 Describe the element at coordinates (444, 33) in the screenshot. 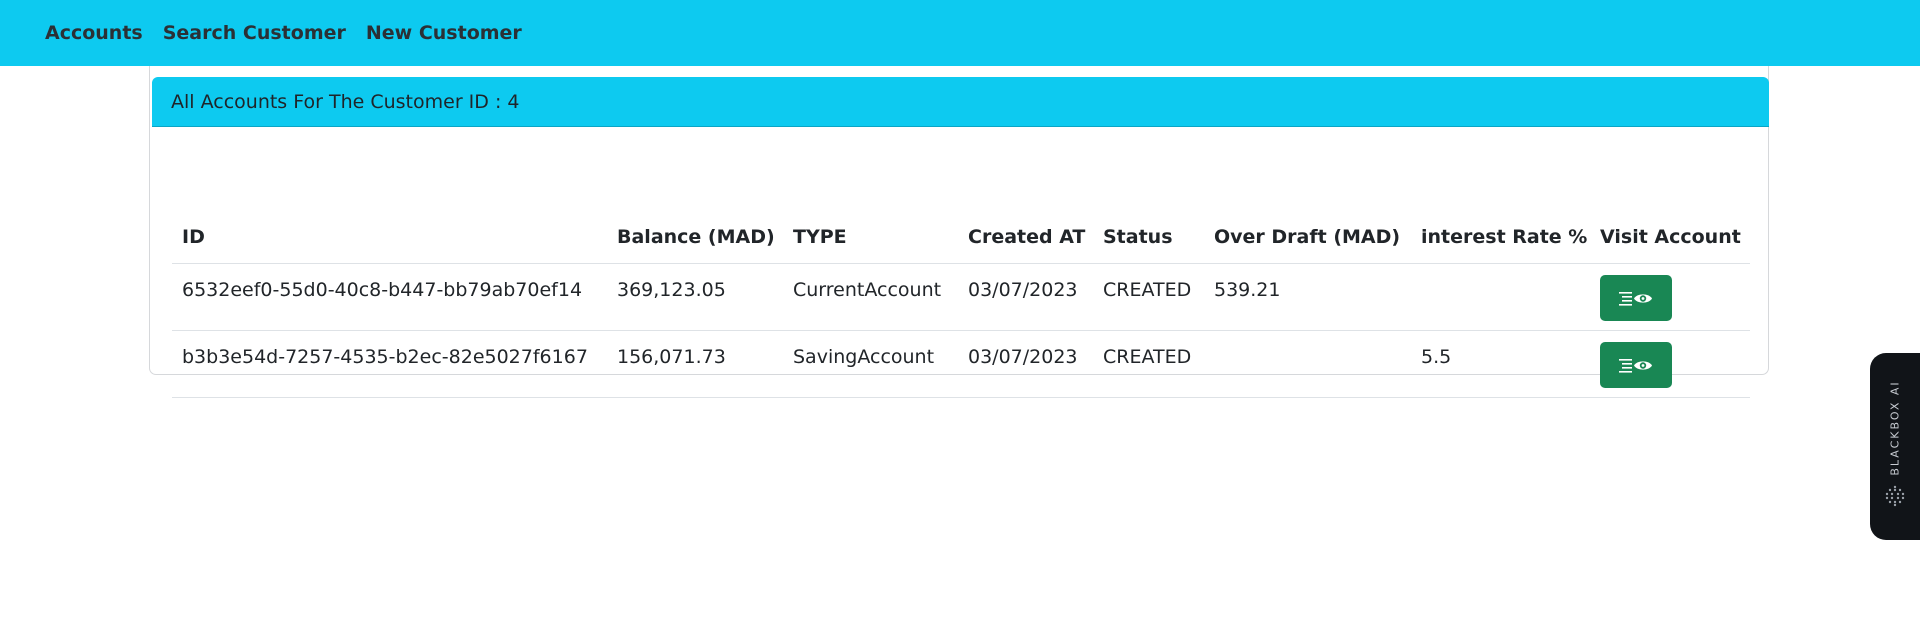

I see `nav-new-customer-link: New Customer` at that location.